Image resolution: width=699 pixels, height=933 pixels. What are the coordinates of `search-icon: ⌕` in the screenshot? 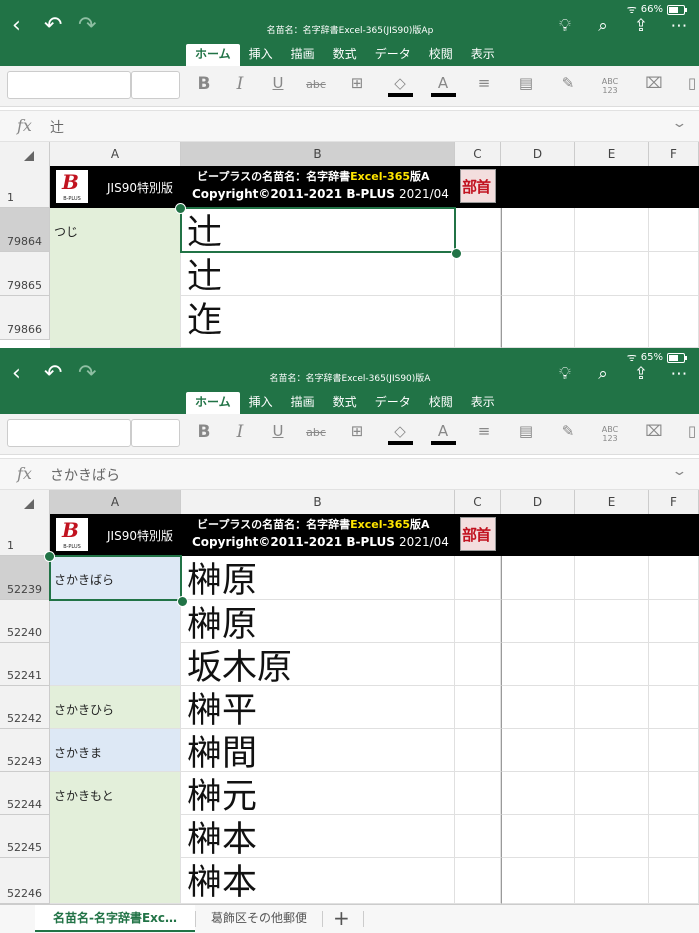 It's located at (603, 374).